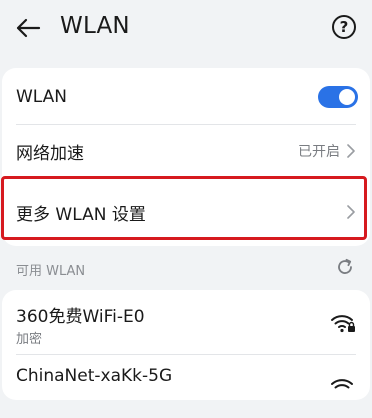 The height and width of the screenshot is (418, 372). What do you see at coordinates (29, 339) in the screenshot?
I see `network-security-status: 加密` at bounding box center [29, 339].